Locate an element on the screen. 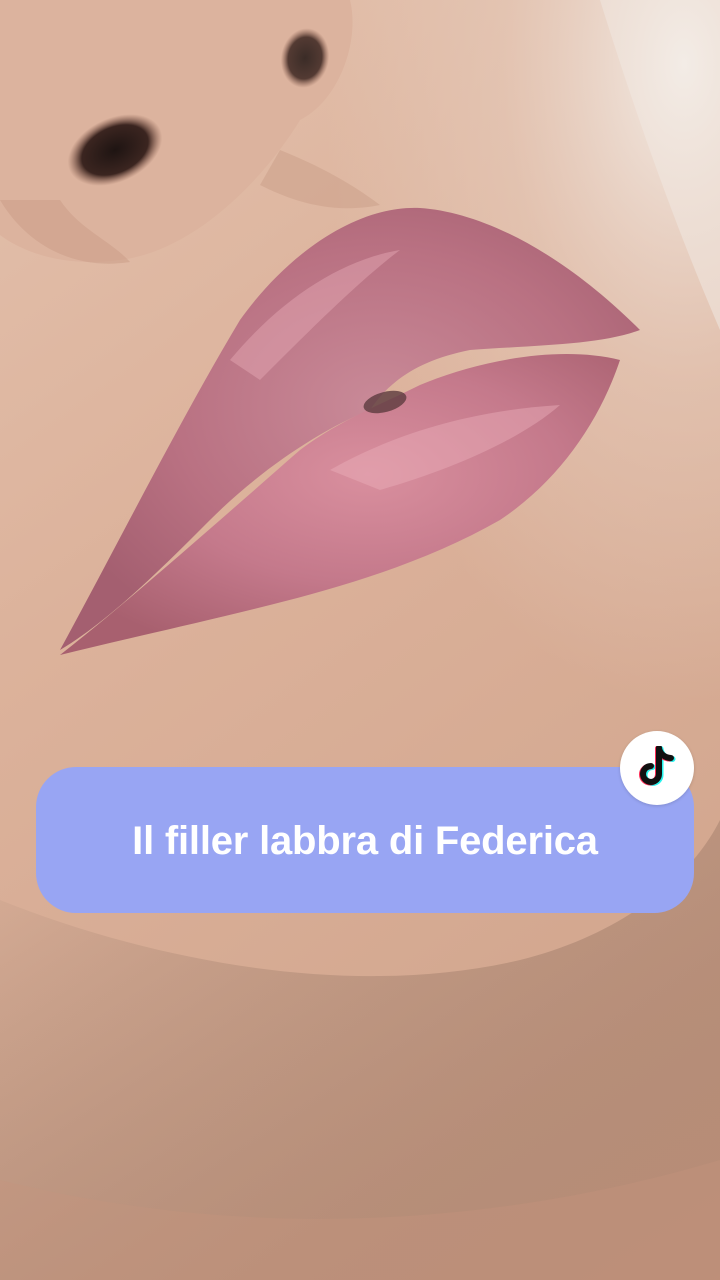 The width and height of the screenshot is (720, 1280). tiktok-logo-icon is located at coordinates (657, 768).